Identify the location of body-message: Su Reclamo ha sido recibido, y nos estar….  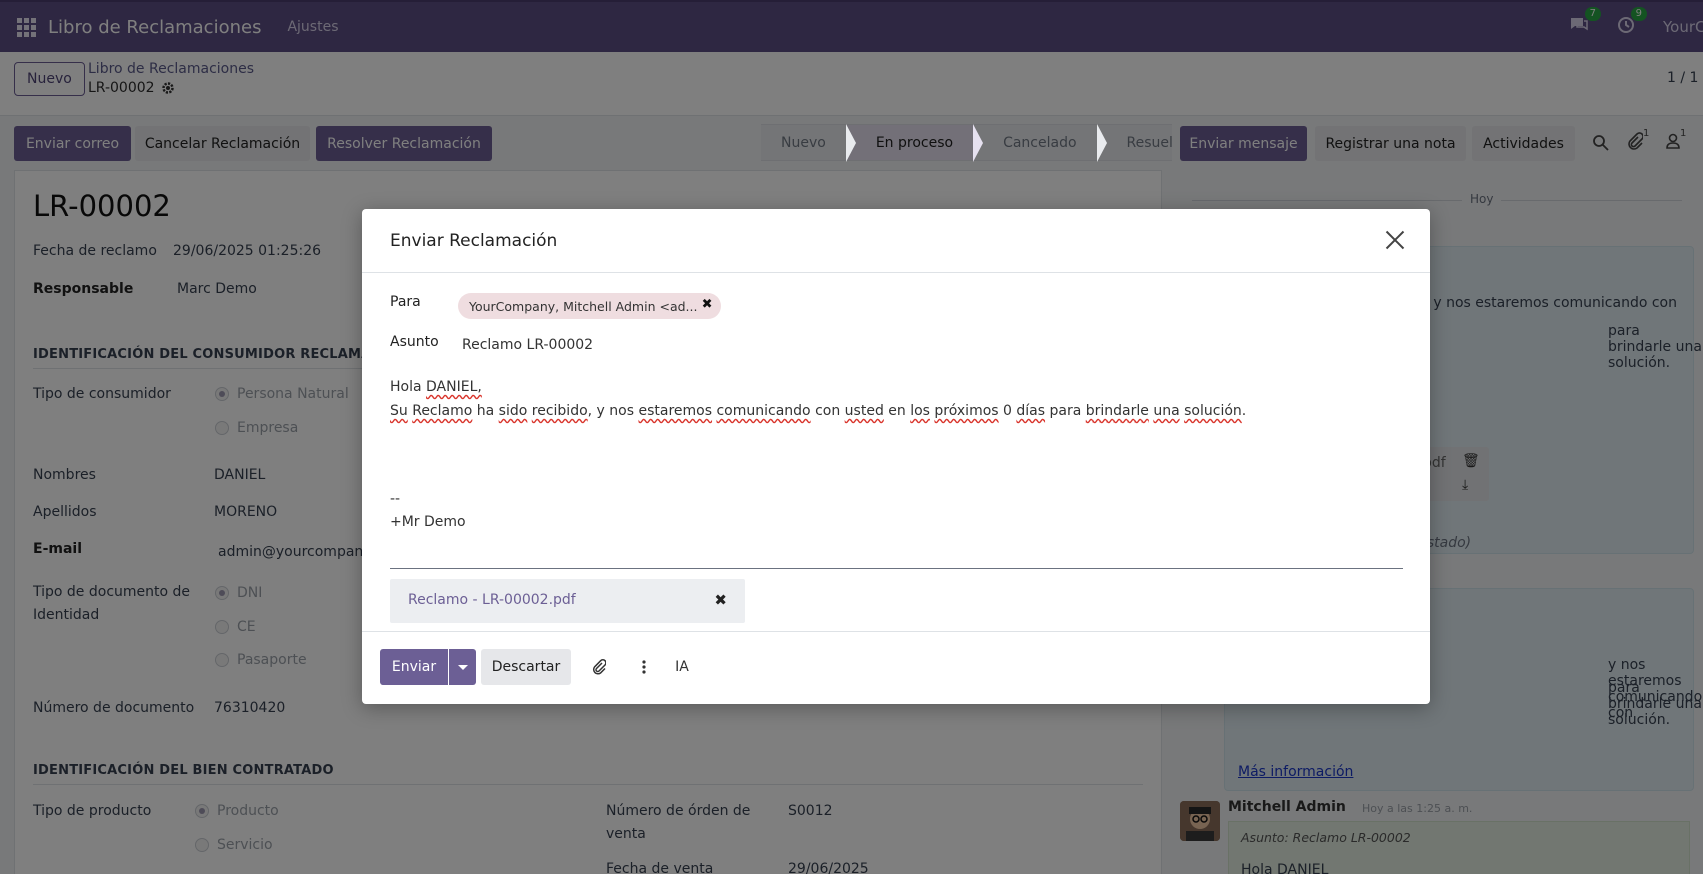
(818, 411).